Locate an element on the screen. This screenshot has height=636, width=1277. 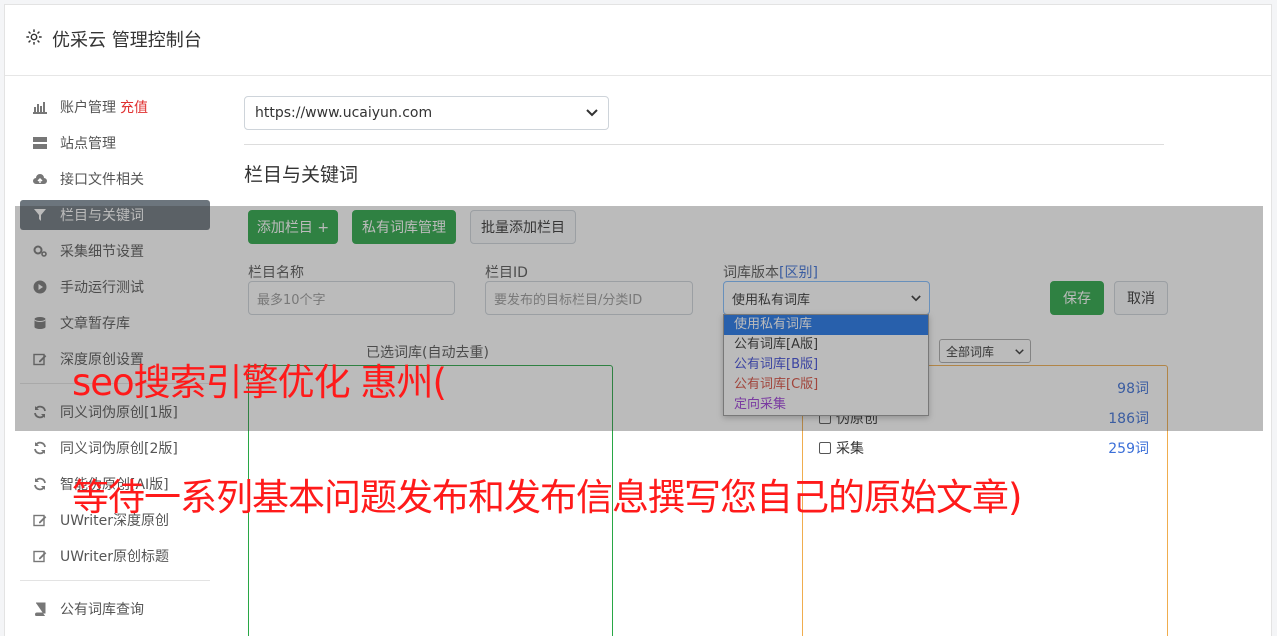
sidebar-item-c-0: 公有词库查询 is located at coordinates (115, 609).